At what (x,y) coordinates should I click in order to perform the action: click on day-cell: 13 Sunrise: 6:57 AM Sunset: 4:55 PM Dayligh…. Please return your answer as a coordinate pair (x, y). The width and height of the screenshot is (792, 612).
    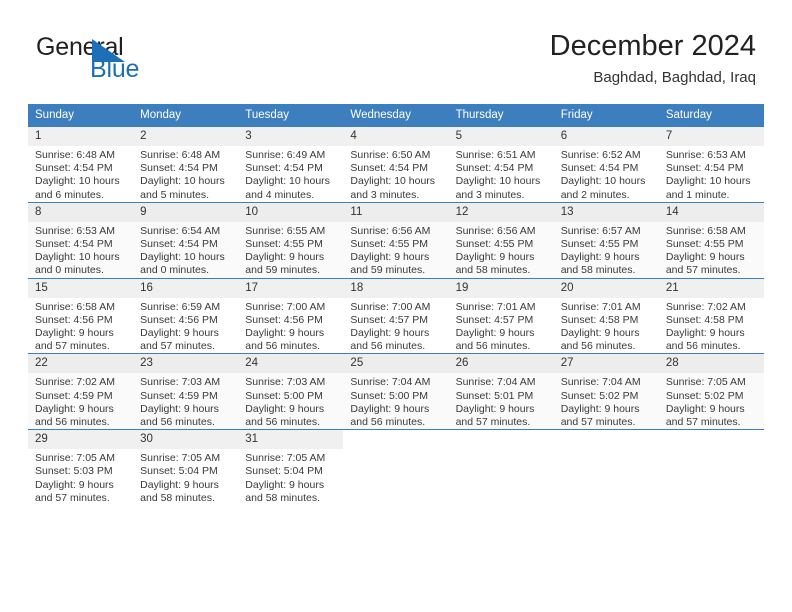
    Looking at the image, I should click on (606, 240).